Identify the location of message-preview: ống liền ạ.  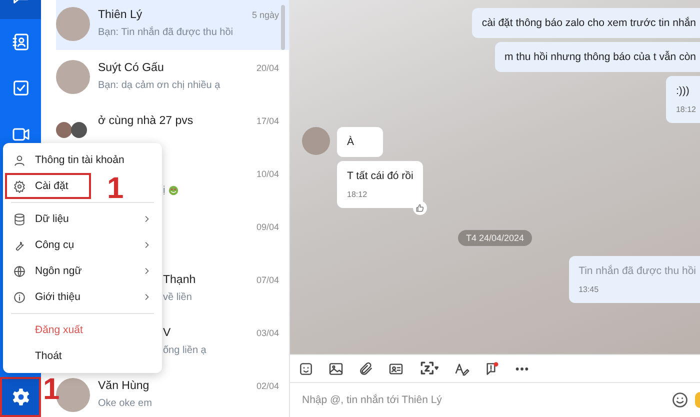
(184, 350).